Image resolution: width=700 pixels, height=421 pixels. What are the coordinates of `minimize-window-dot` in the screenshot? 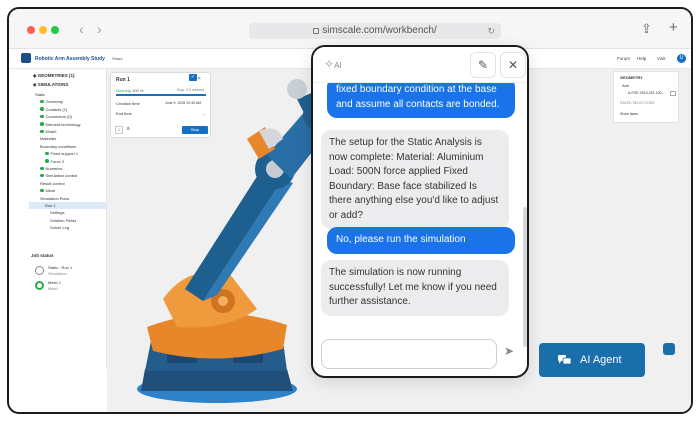 It's located at (43, 30).